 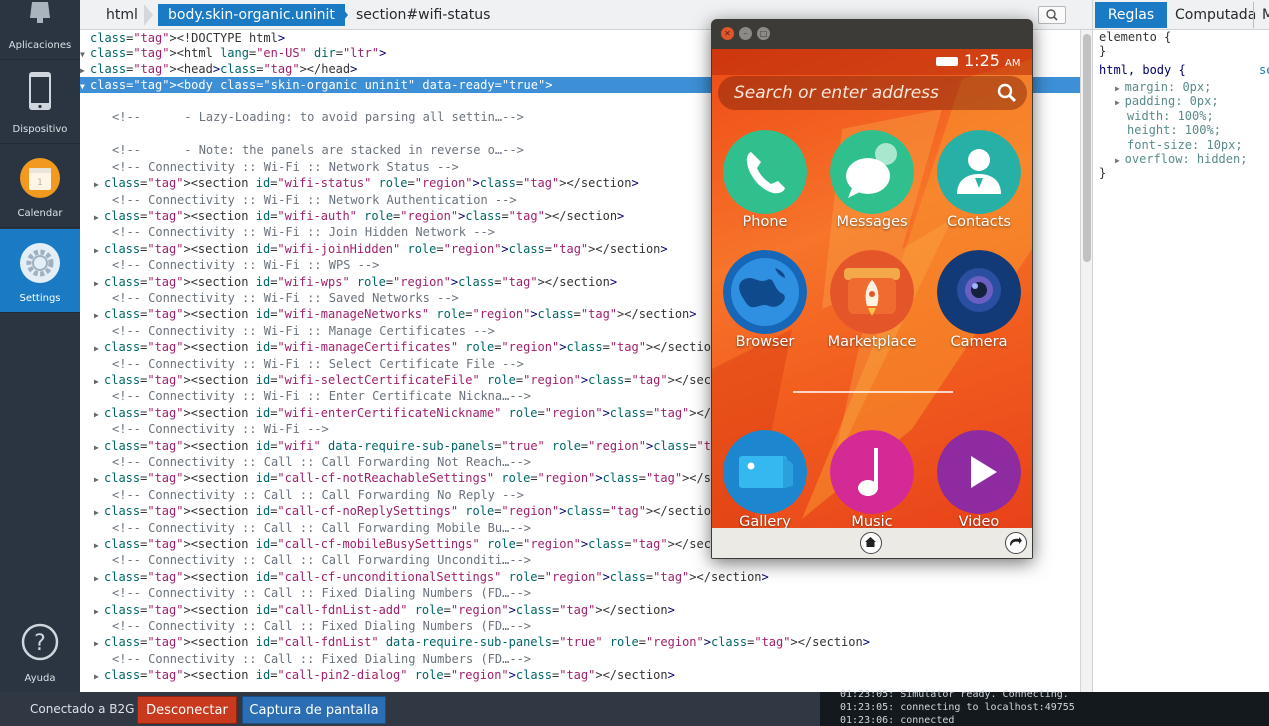 I want to click on app-camera: Camera, so click(x=979, y=305).